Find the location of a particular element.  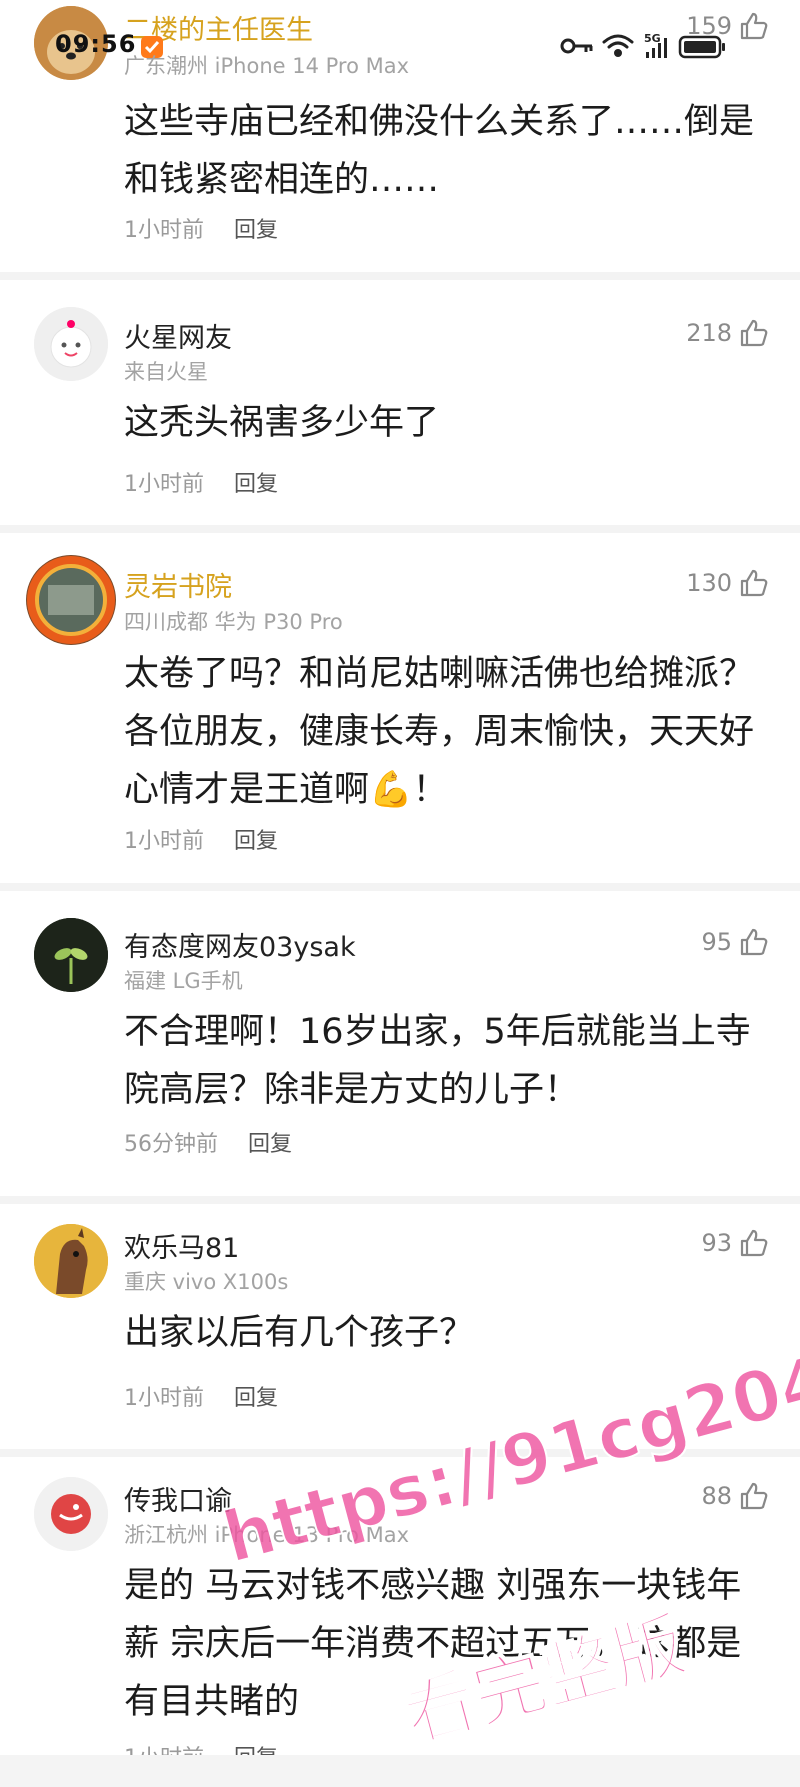

like-count: 93 is located at coordinates (716, 1243).